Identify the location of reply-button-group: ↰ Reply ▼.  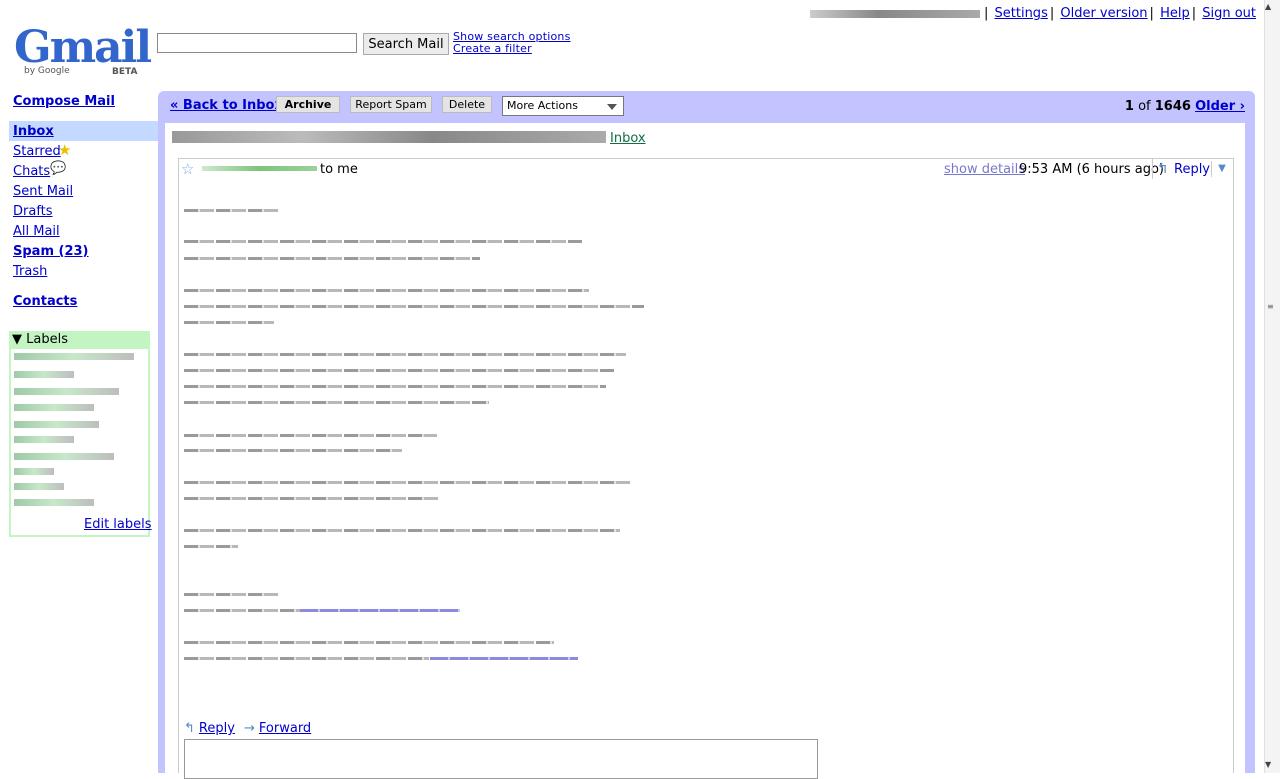
(1192, 169).